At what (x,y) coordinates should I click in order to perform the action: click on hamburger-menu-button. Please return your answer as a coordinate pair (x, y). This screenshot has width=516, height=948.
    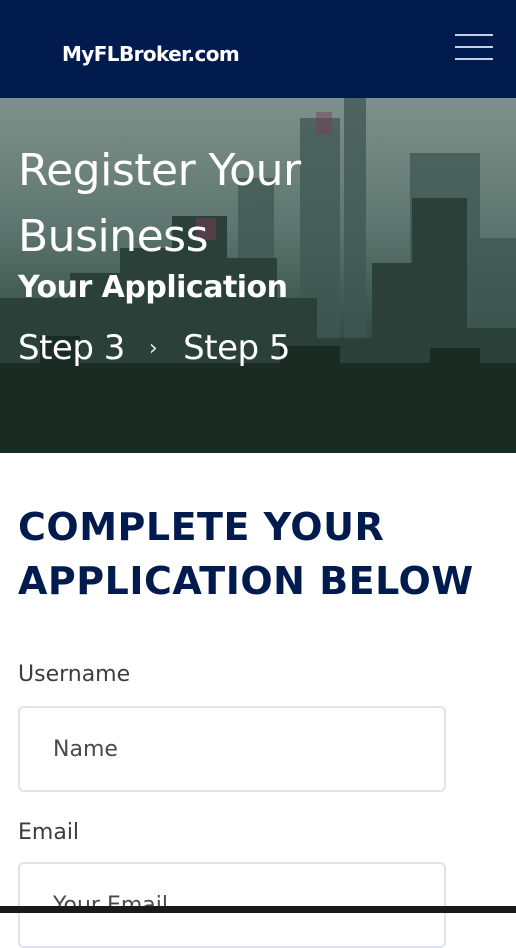
    Looking at the image, I should click on (474, 48).